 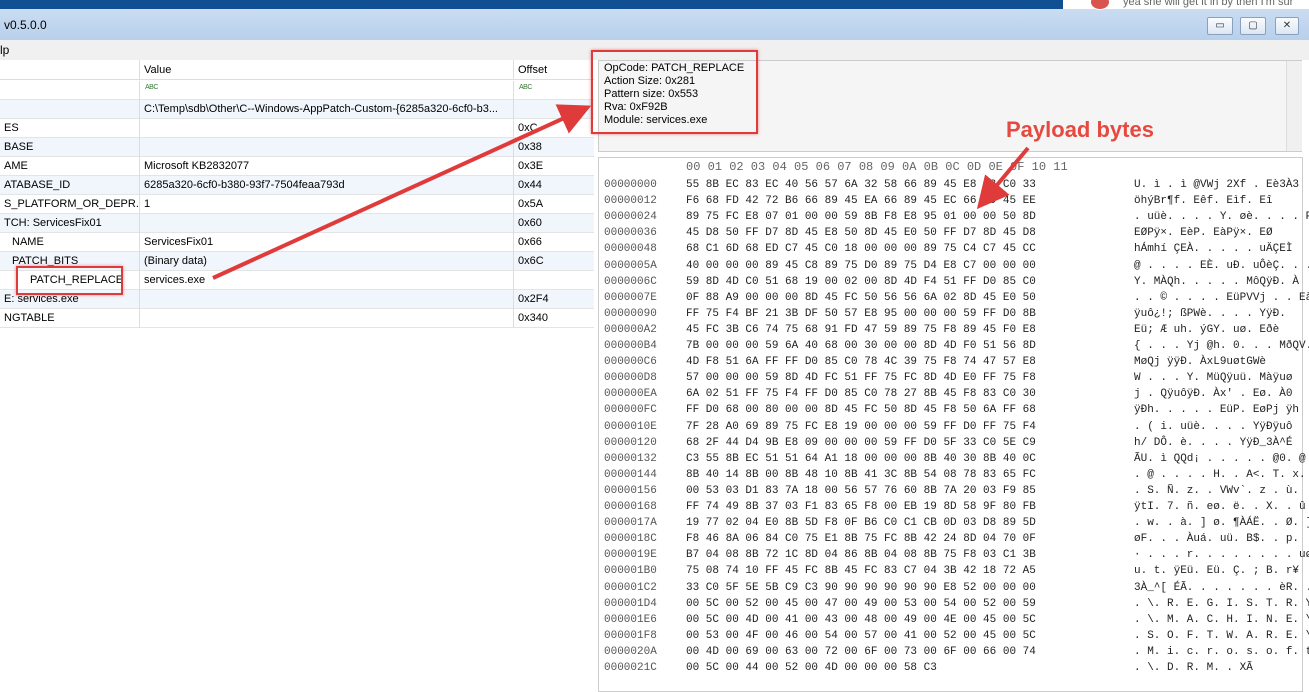 What do you see at coordinates (1003, 178) in the screenshot?
I see `arrow-to-payload` at bounding box center [1003, 178].